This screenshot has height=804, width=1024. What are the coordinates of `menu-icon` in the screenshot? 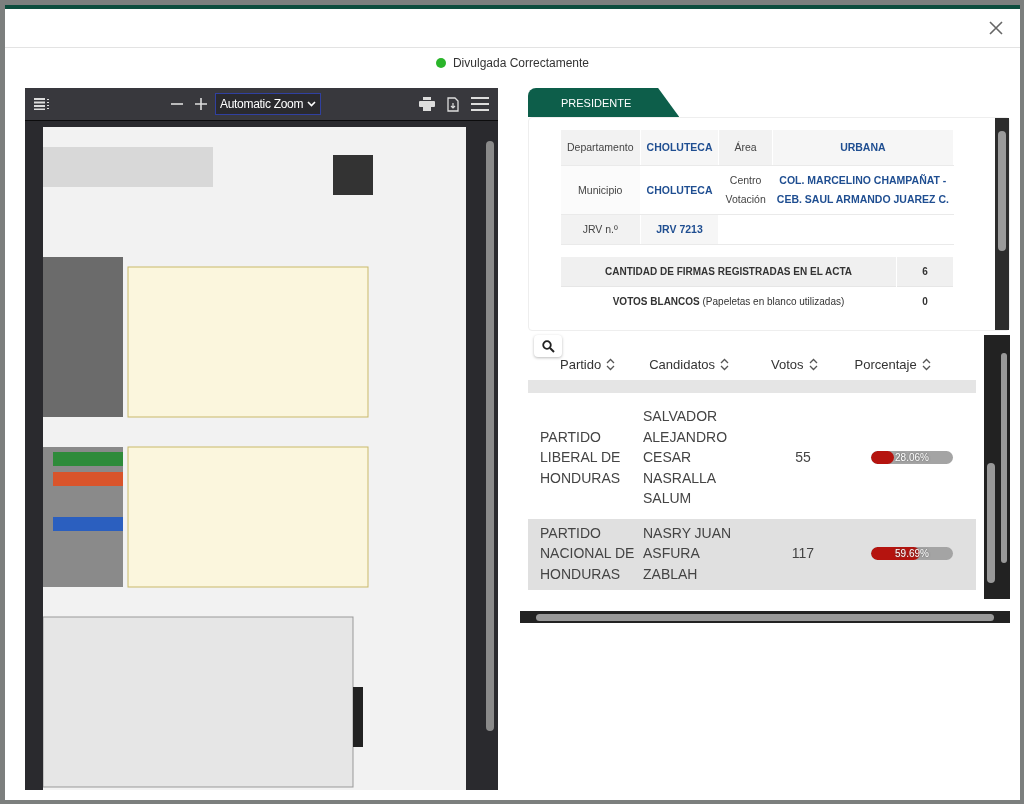 It's located at (480, 104).